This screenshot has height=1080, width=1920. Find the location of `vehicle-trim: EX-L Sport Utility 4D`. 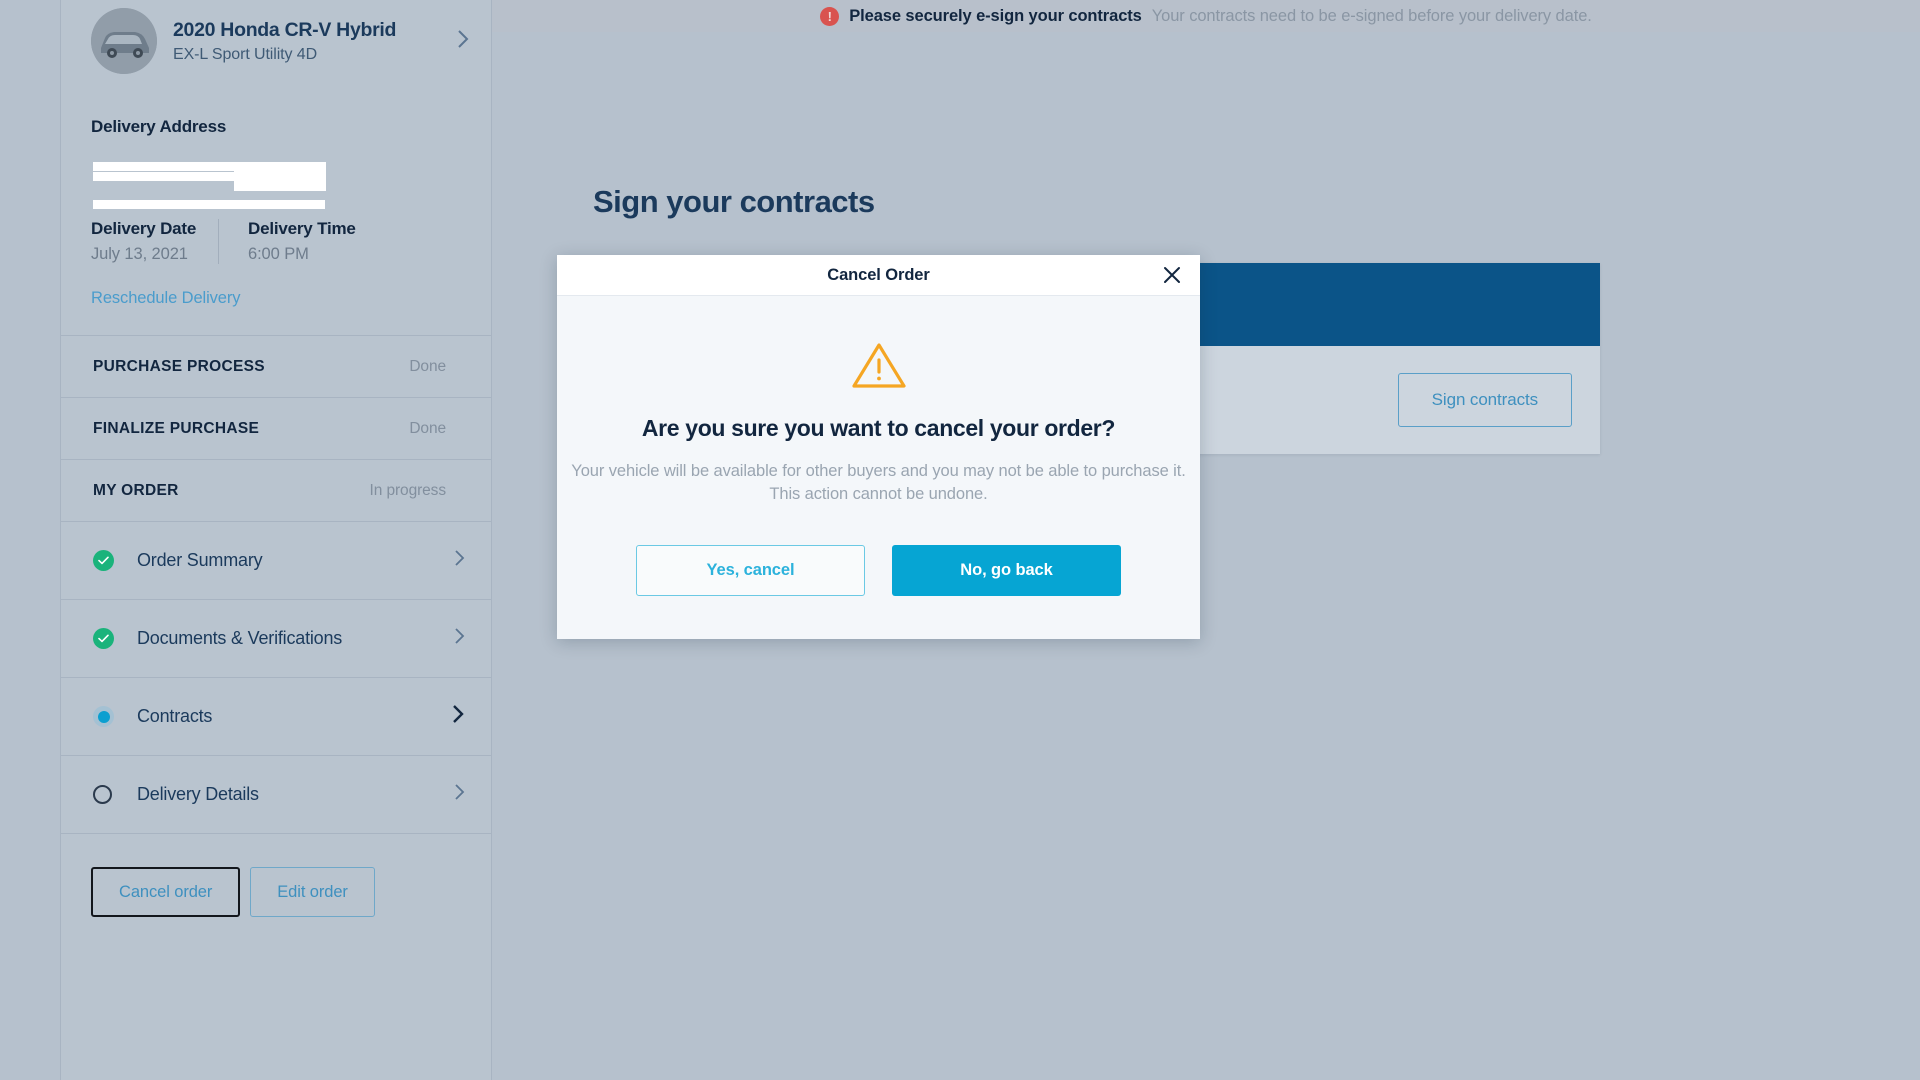

vehicle-trim: EX-L Sport Utility 4D is located at coordinates (245, 55).